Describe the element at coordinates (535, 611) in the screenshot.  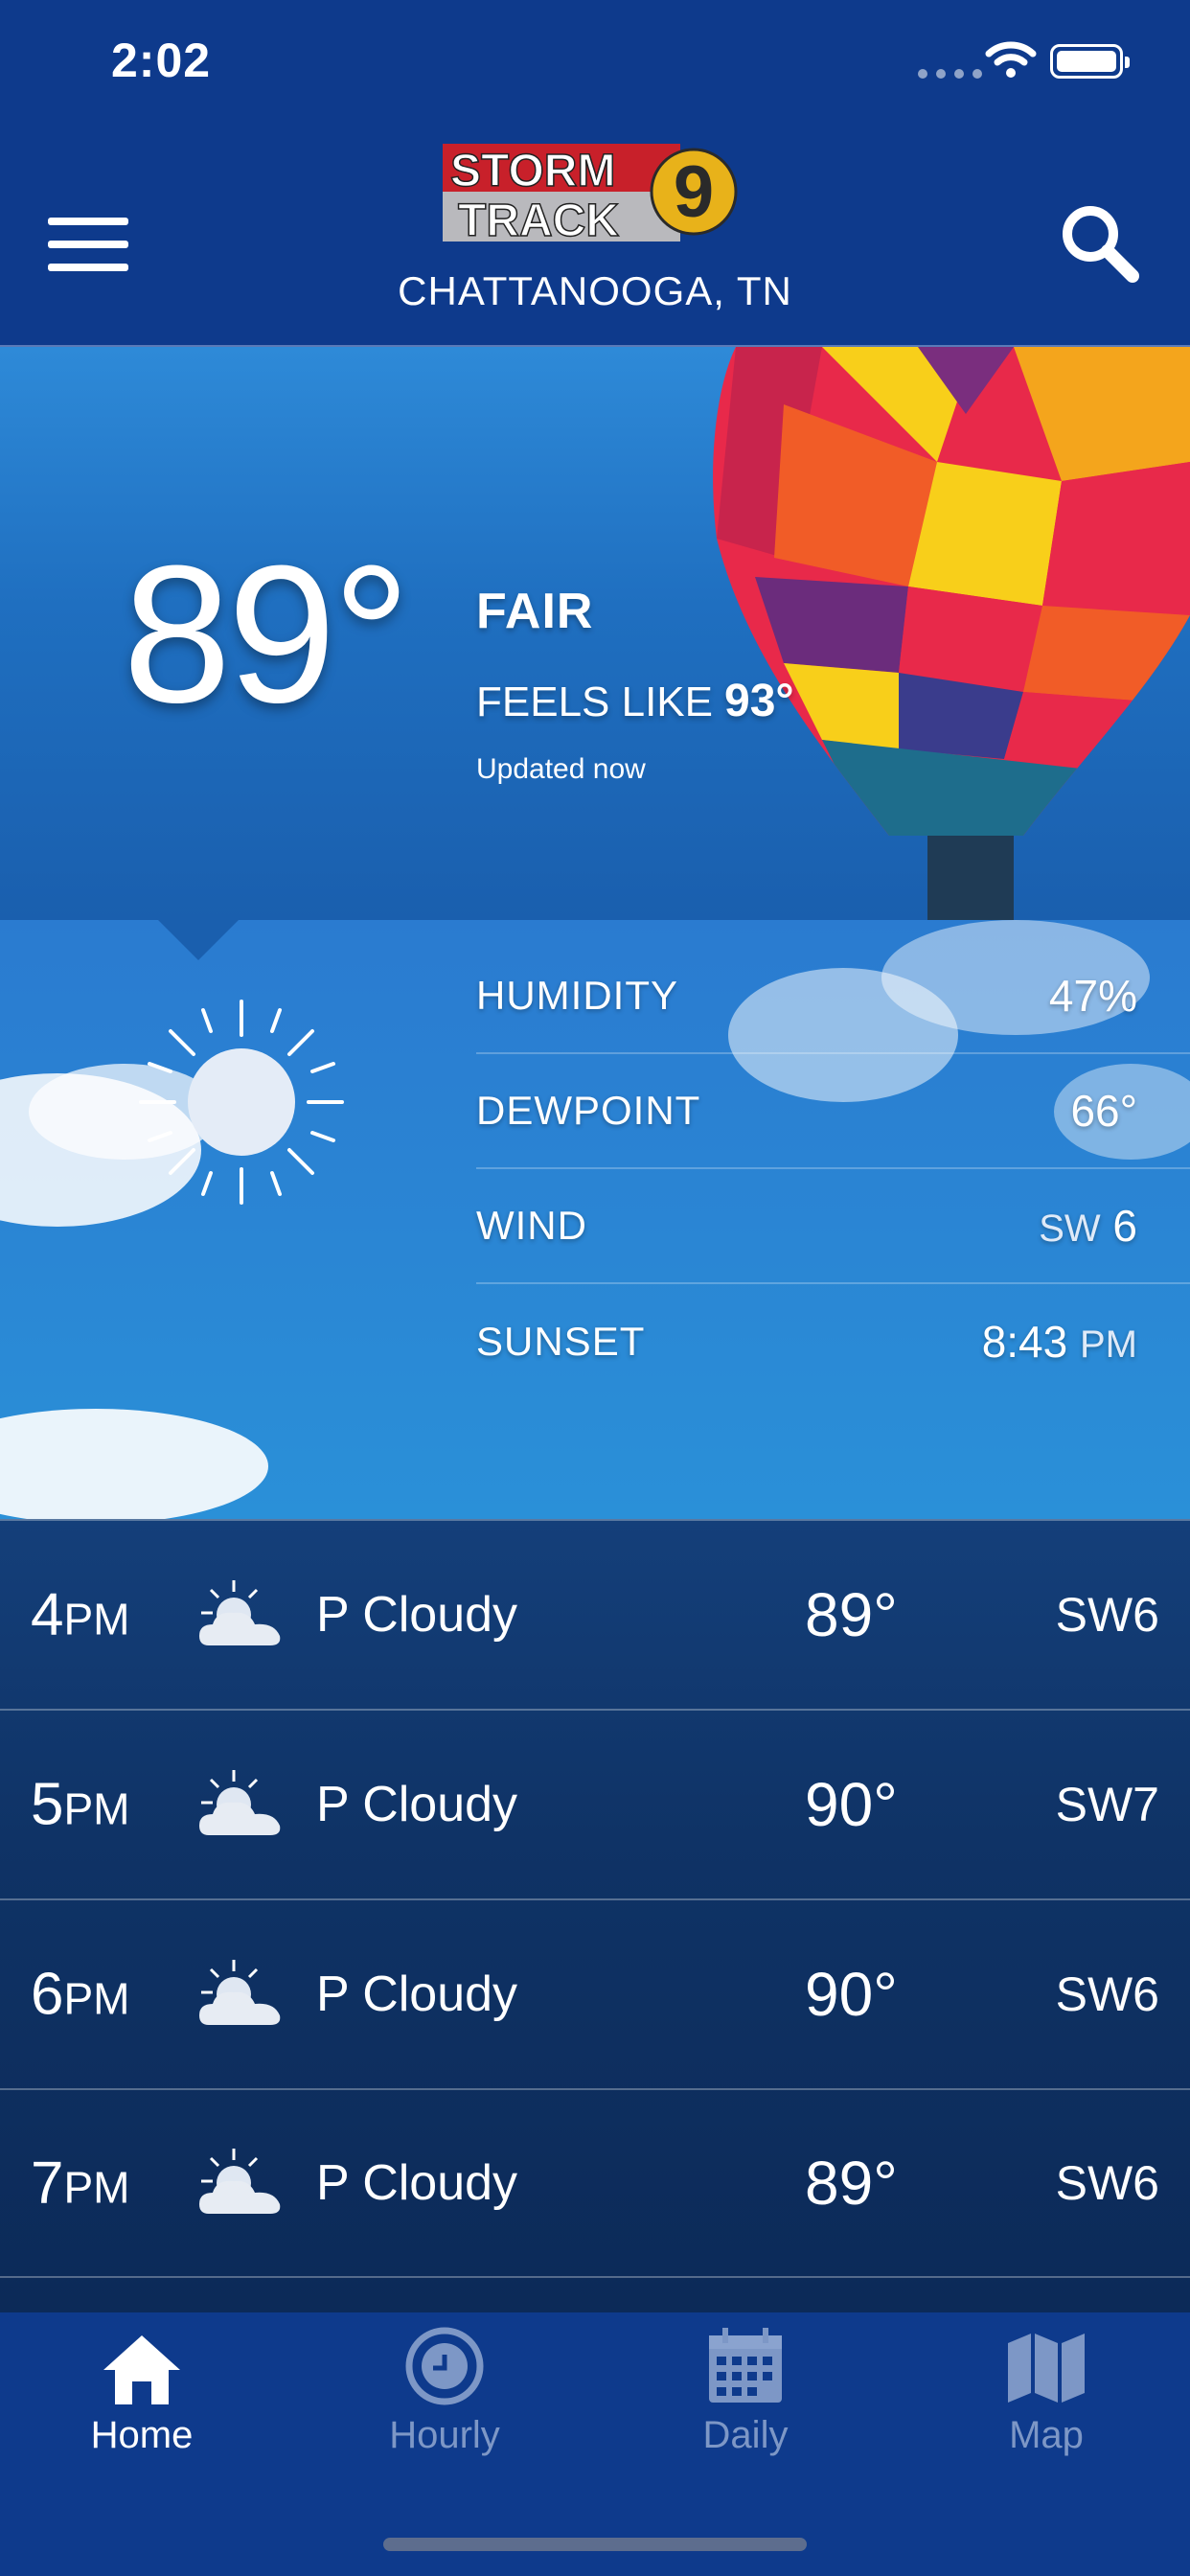
I see `current-condition: FAIR` at that location.